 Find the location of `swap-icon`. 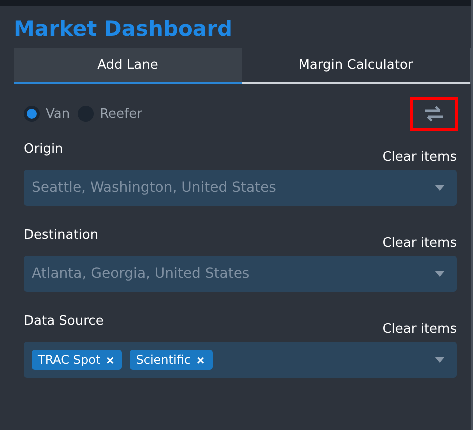

swap-icon is located at coordinates (434, 114).